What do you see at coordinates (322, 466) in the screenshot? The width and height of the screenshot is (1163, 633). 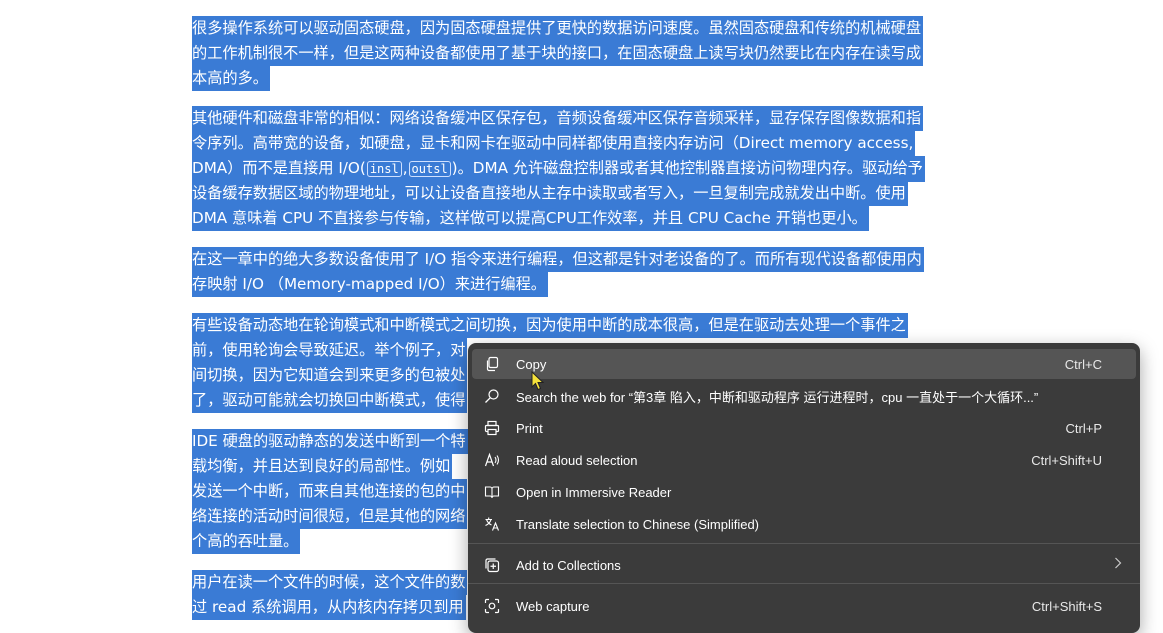 I see `selected-text-line: 载均衡，并且达到良好的局部性。例如` at bounding box center [322, 466].